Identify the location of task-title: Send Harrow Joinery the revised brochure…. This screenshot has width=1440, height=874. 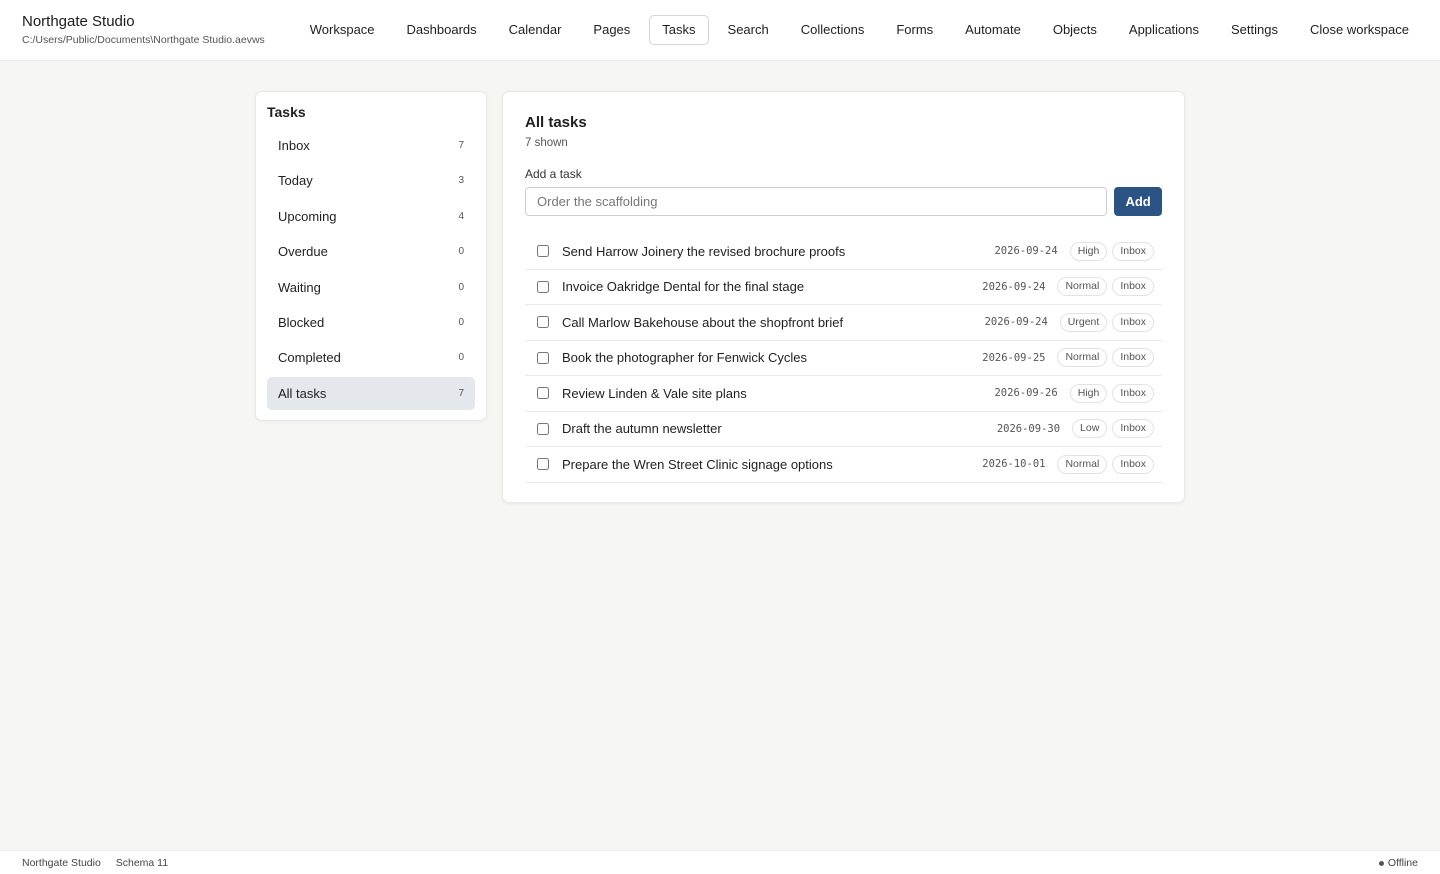
(778, 251).